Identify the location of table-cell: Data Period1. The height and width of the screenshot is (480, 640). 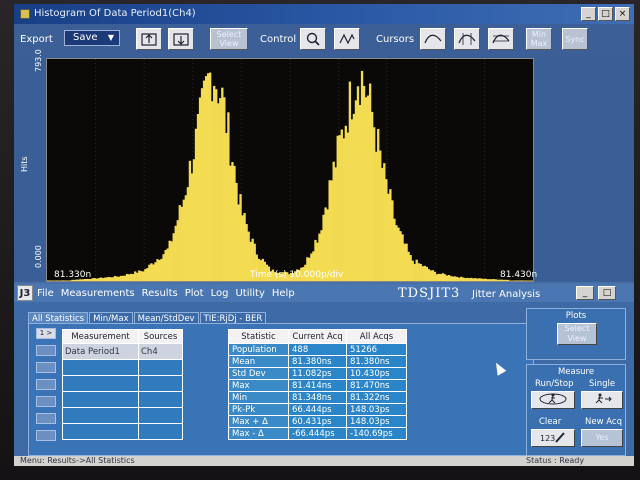
(100, 351).